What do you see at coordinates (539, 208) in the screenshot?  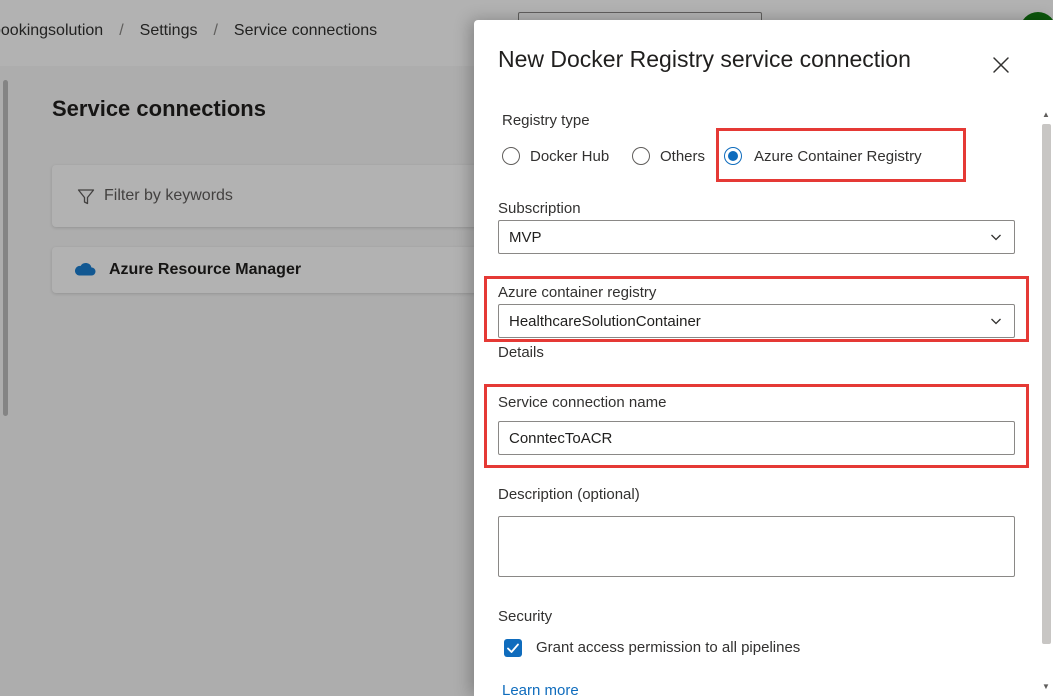 I see `subscription-label: Subscription` at bounding box center [539, 208].